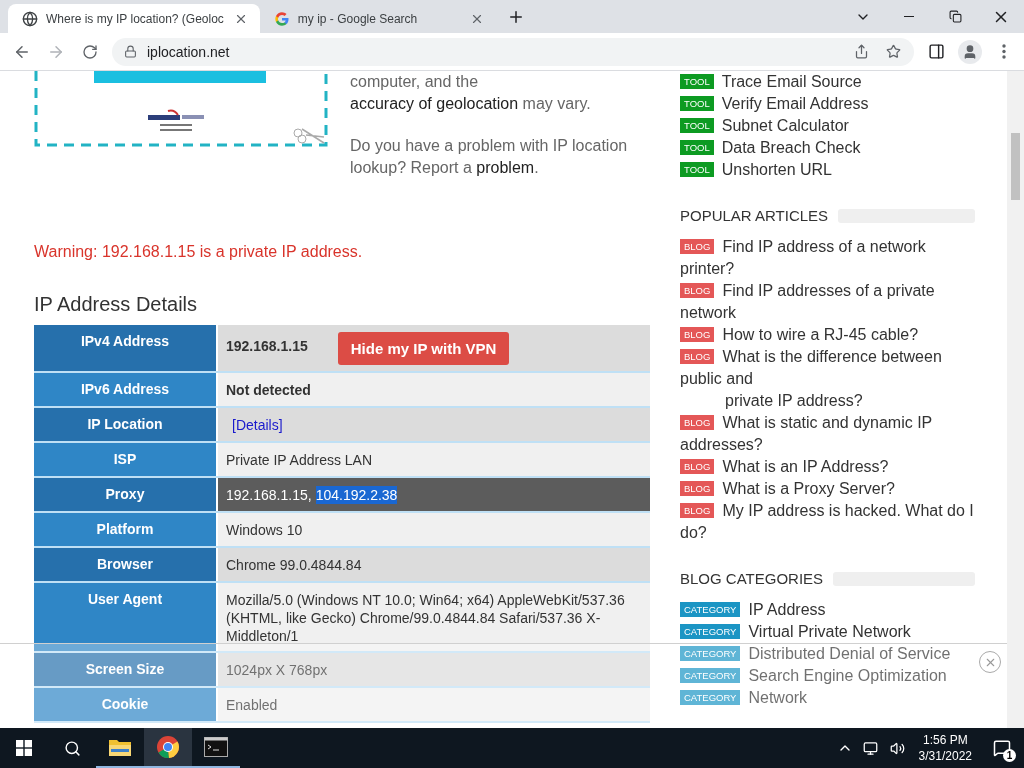  What do you see at coordinates (827, 170) in the screenshot?
I see `sidebar-link: TOOL Unshorten URL` at bounding box center [827, 170].